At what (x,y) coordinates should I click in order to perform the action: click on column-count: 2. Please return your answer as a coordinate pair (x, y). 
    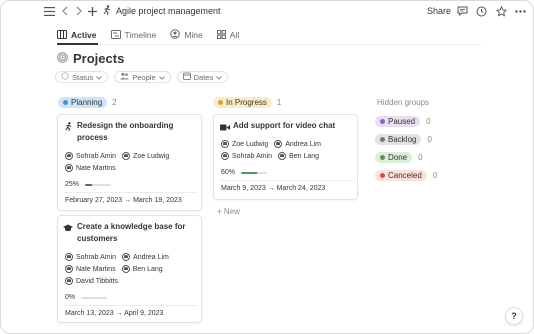
    Looking at the image, I should click on (114, 102).